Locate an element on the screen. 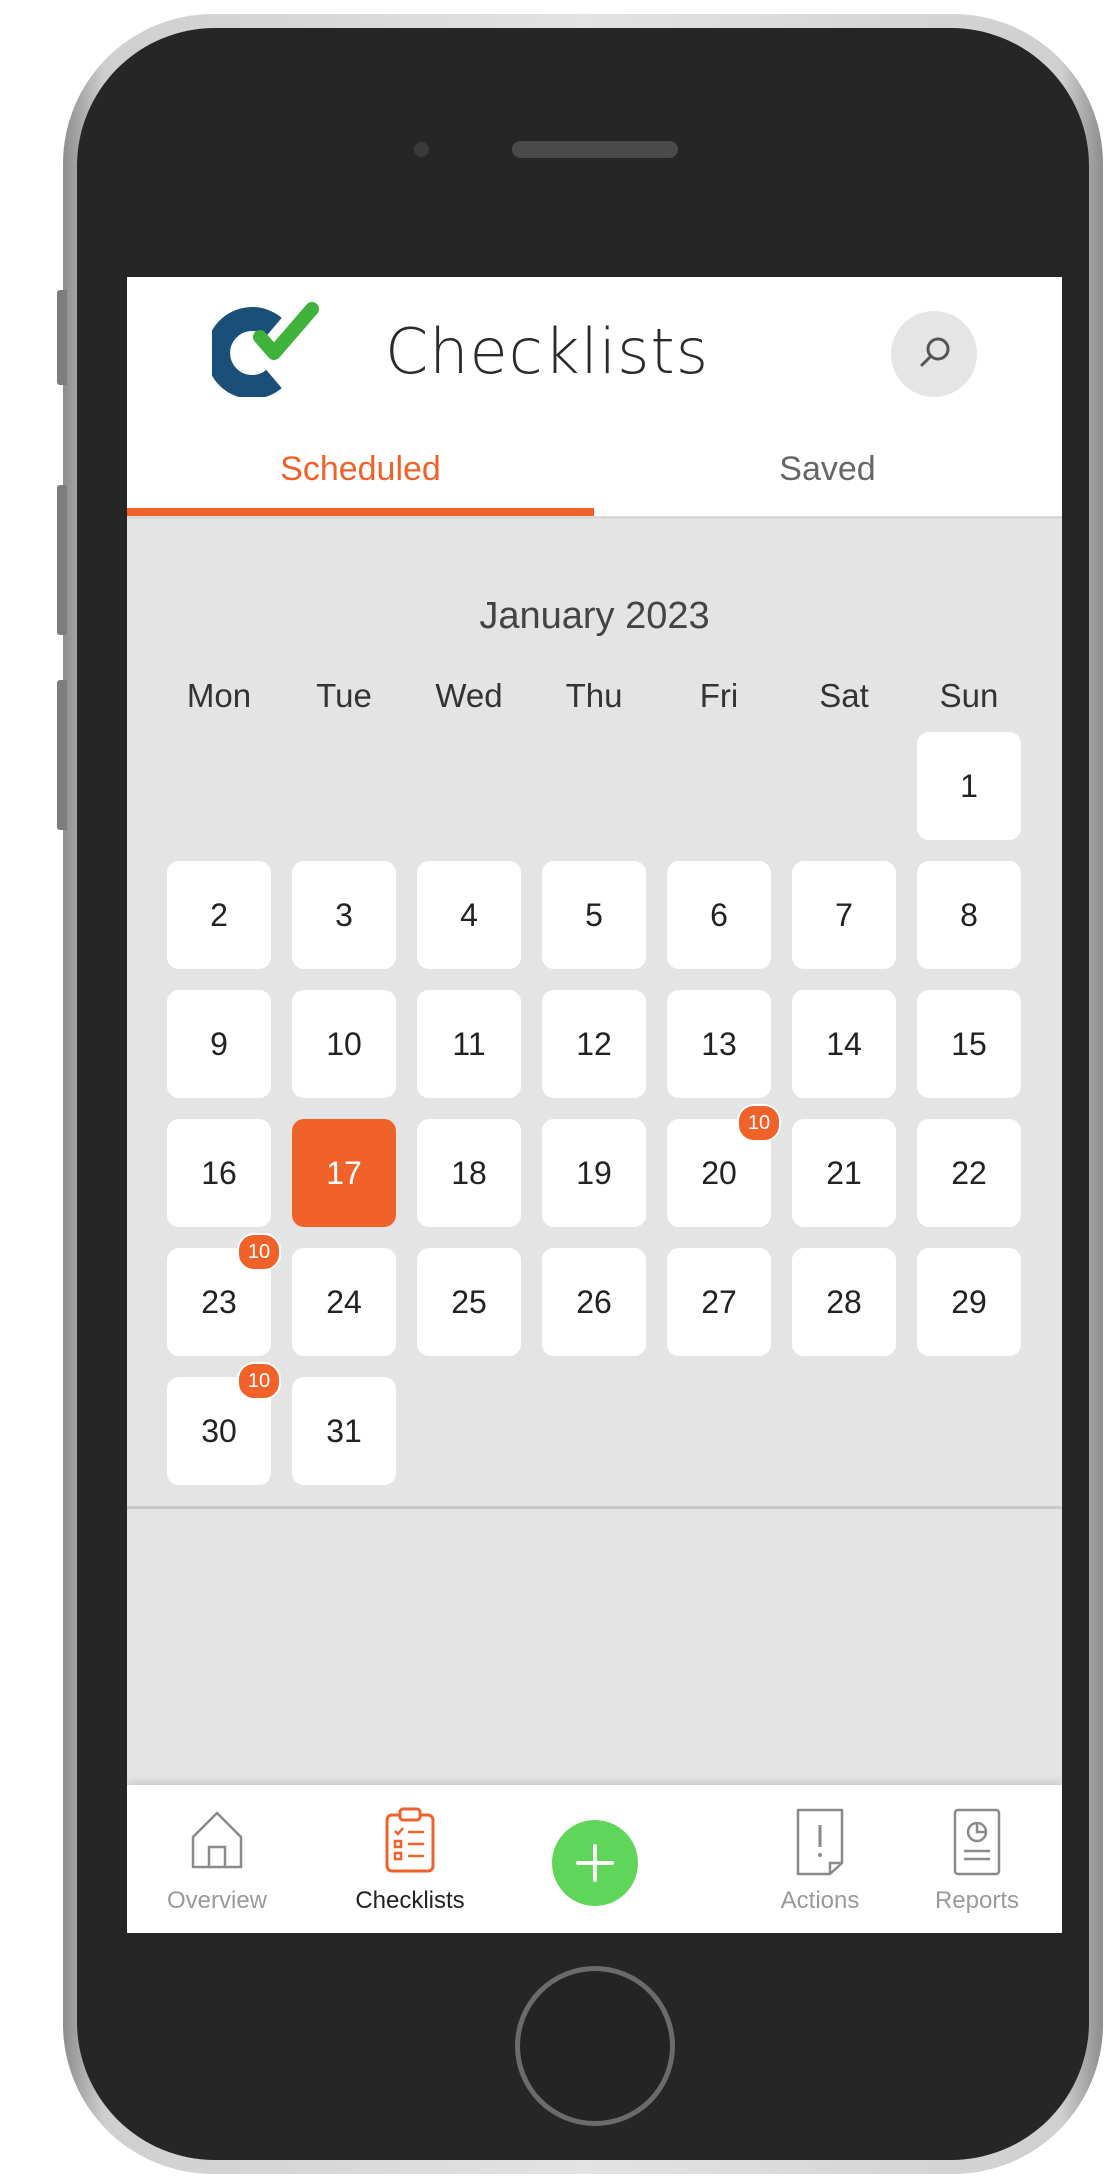 The image size is (1109, 2181). day-number: 13 is located at coordinates (719, 1044).